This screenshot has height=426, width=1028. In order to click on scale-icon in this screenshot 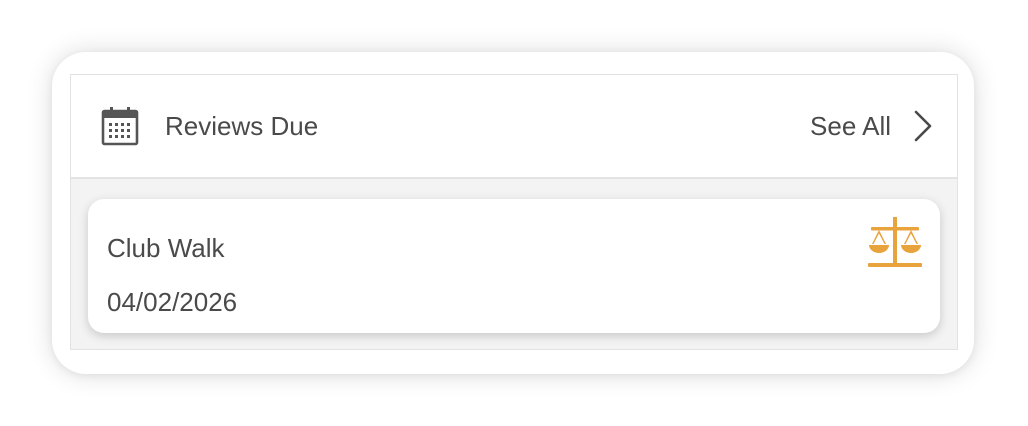, I will do `click(895, 242)`.